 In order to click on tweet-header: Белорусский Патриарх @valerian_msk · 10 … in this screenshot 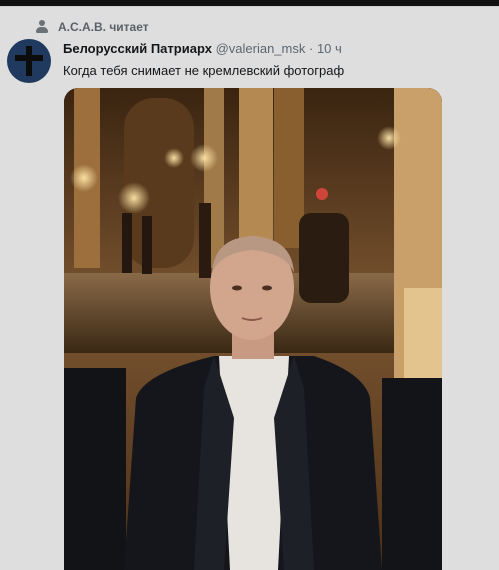, I will do `click(202, 48)`.